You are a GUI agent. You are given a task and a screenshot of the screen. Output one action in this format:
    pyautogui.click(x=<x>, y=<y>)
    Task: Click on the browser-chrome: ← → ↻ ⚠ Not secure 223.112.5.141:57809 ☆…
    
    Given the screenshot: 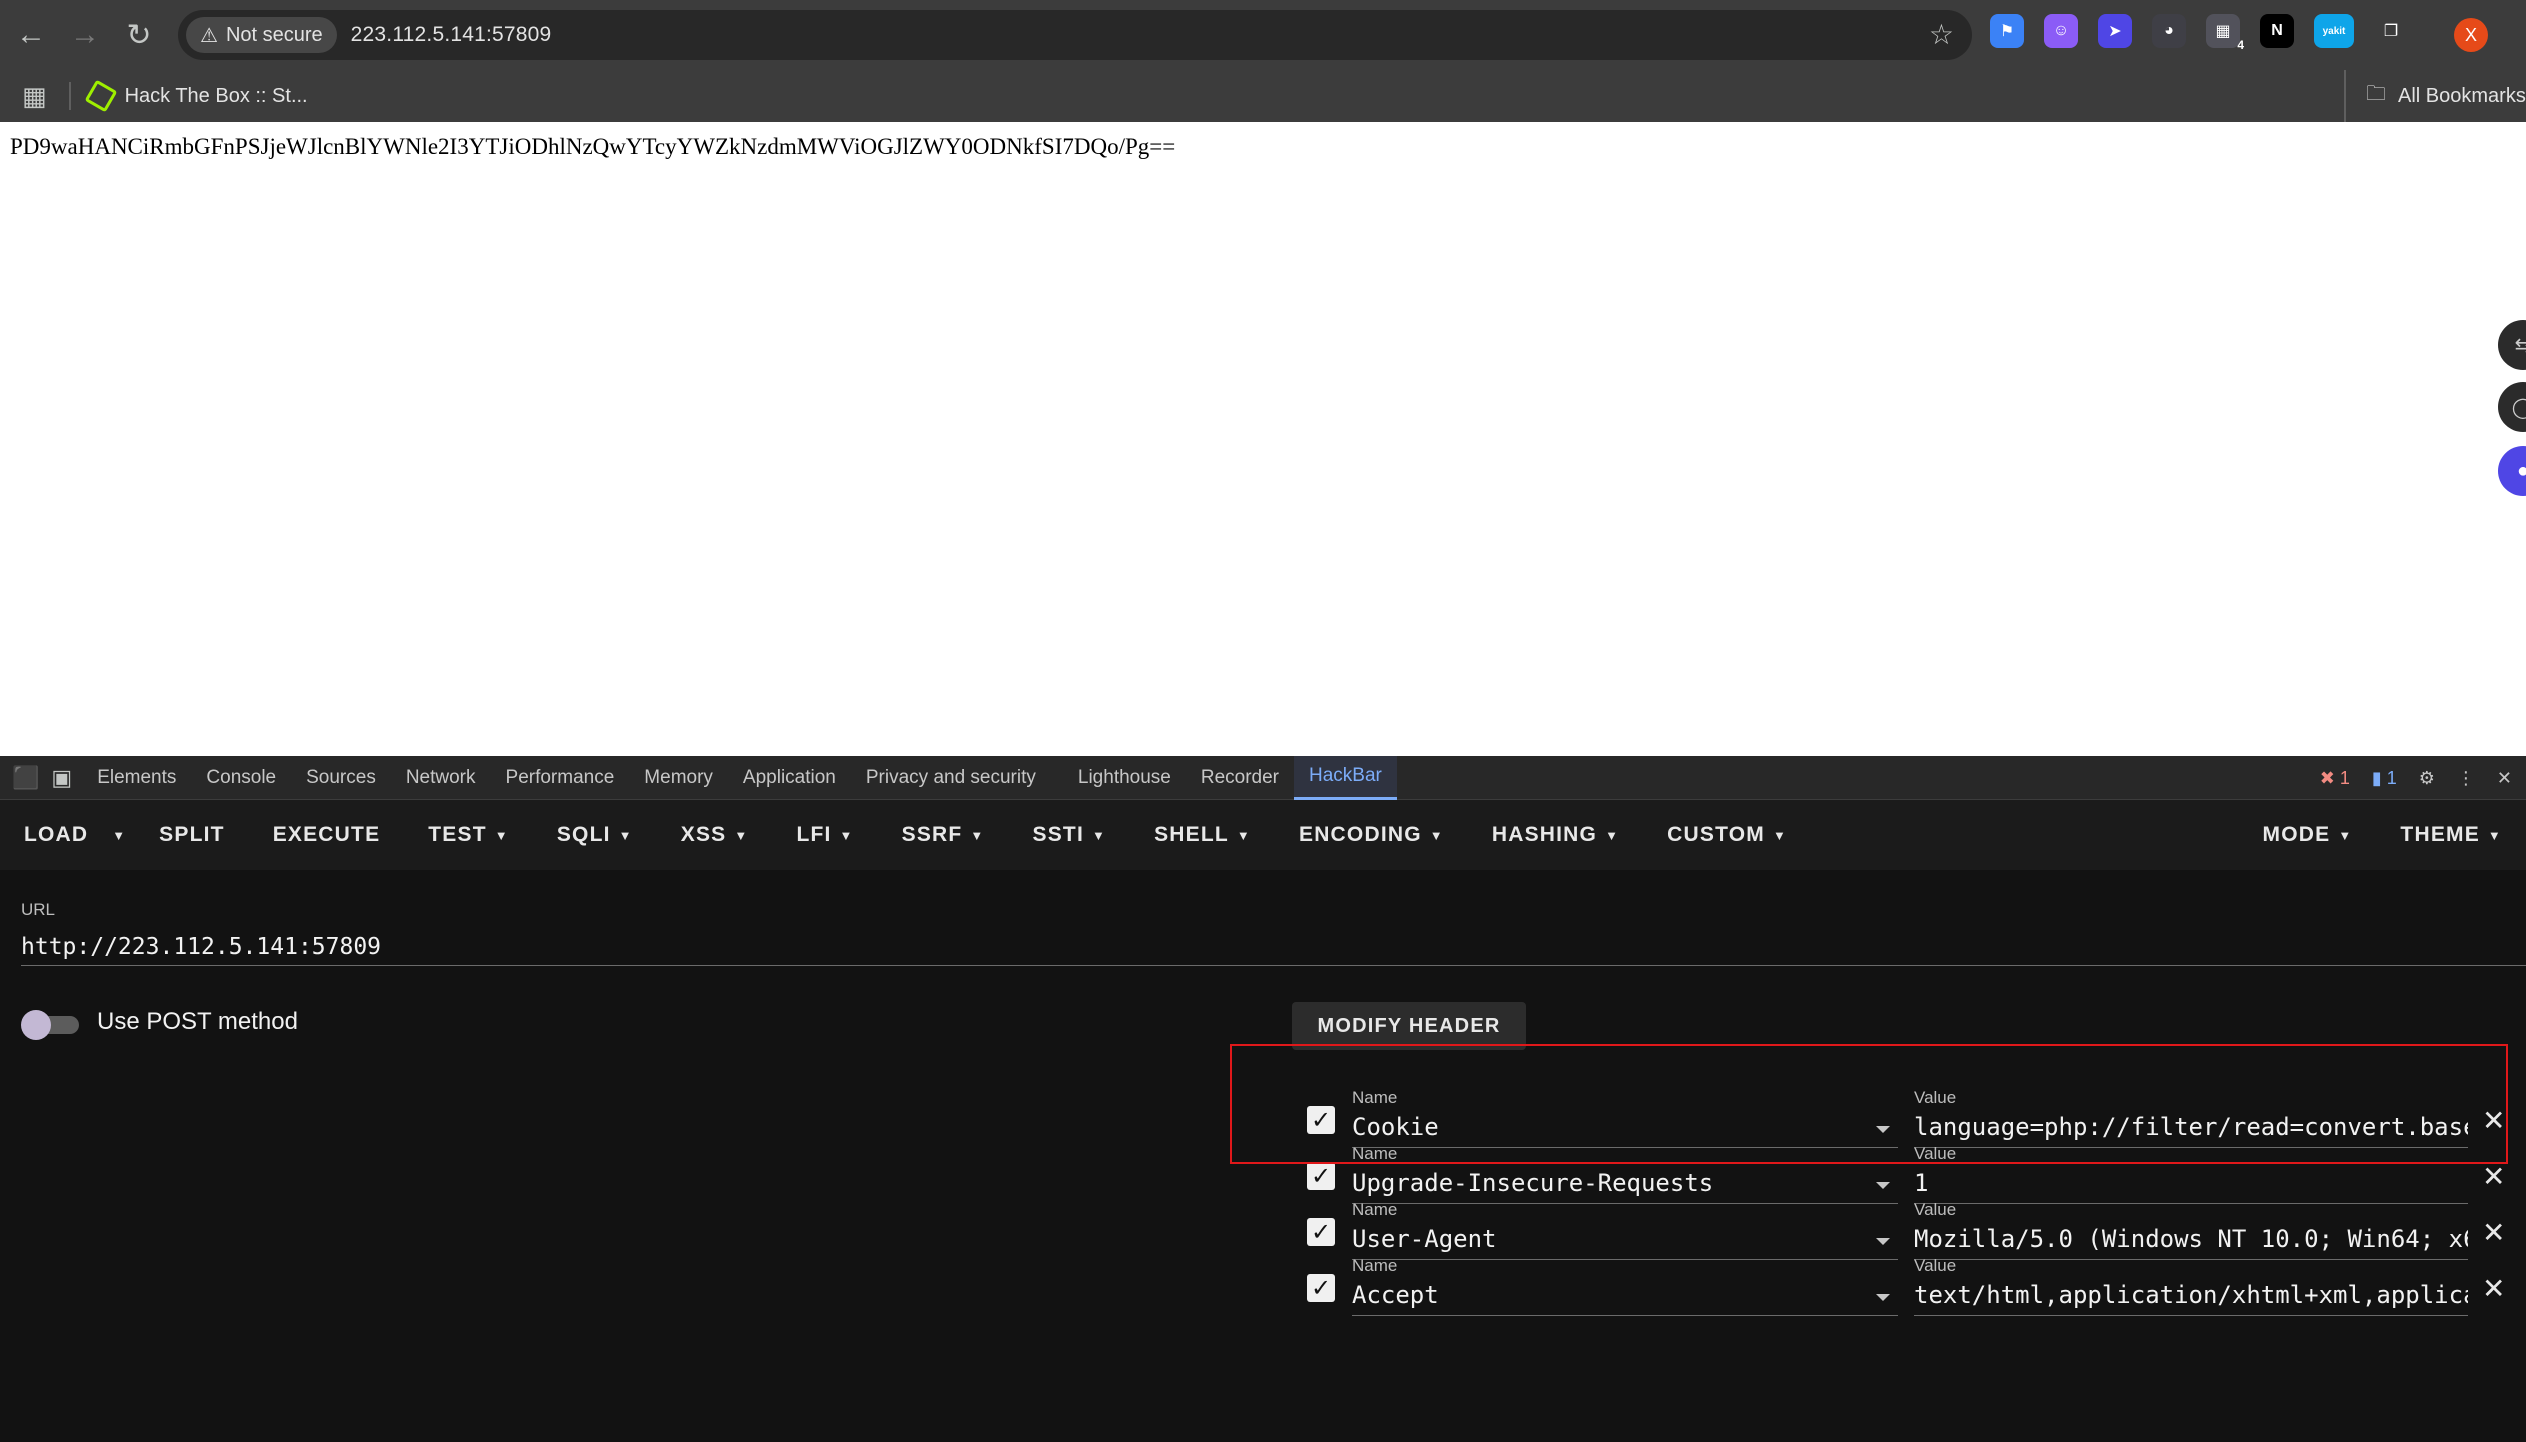 What is the action you would take?
    pyautogui.click(x=1263, y=61)
    